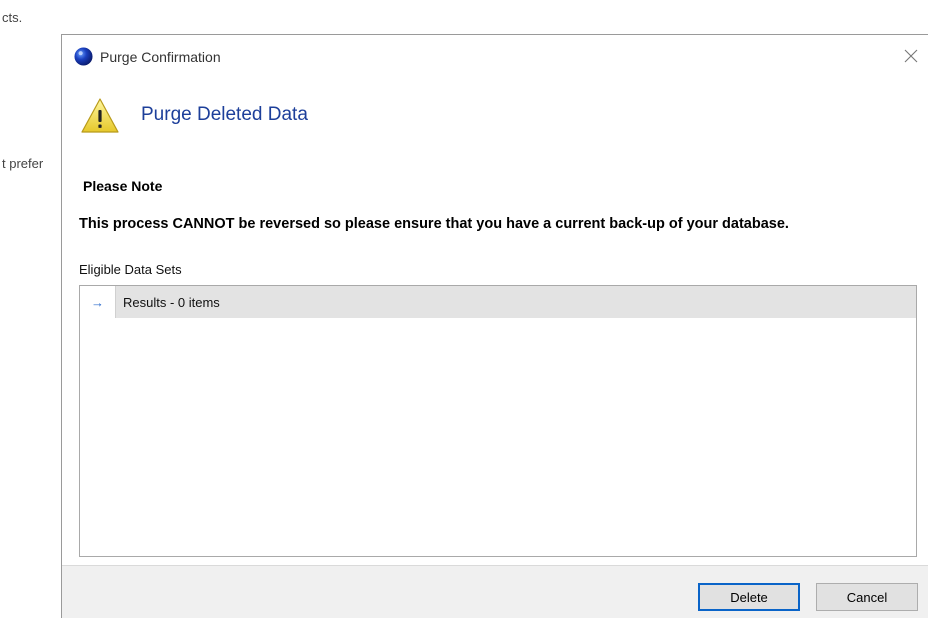 Image resolution: width=928 pixels, height=618 pixels. I want to click on grid-group-row: → Results - 0 items, so click(498, 302).